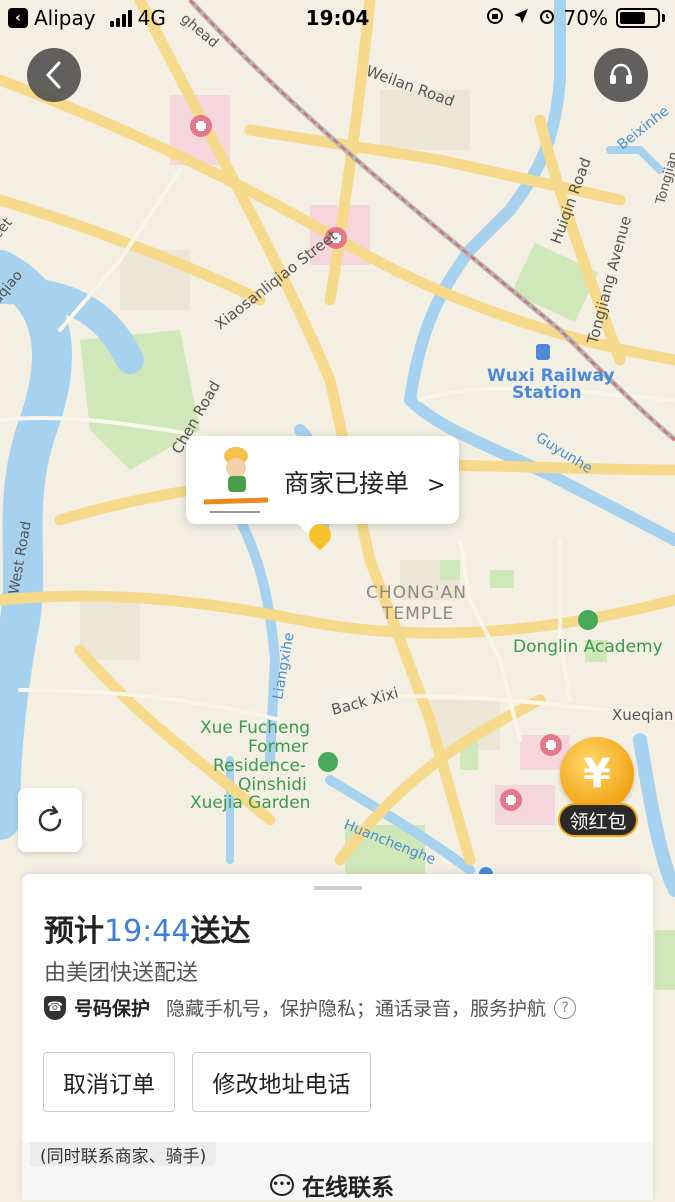 Image resolution: width=675 pixels, height=1202 pixels. I want to click on refresh-icon, so click(50, 818).